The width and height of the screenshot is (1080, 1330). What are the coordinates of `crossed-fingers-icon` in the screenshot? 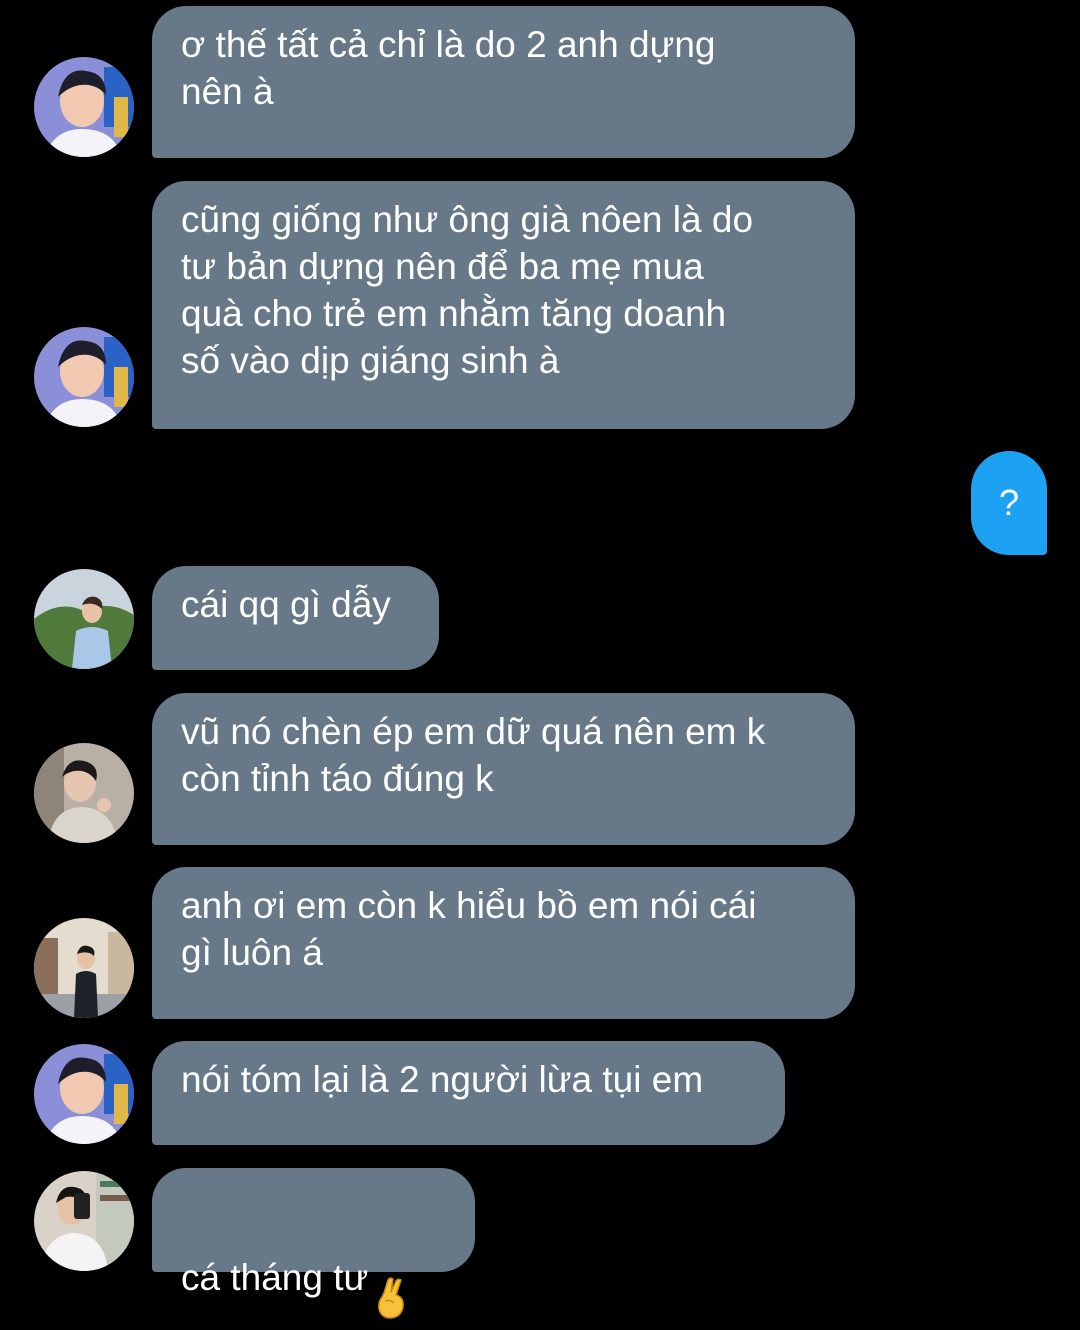 It's located at (392, 1280).